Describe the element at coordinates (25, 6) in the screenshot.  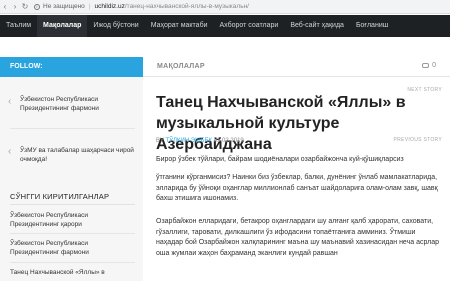
I see `reload-icon: ↻` at that location.